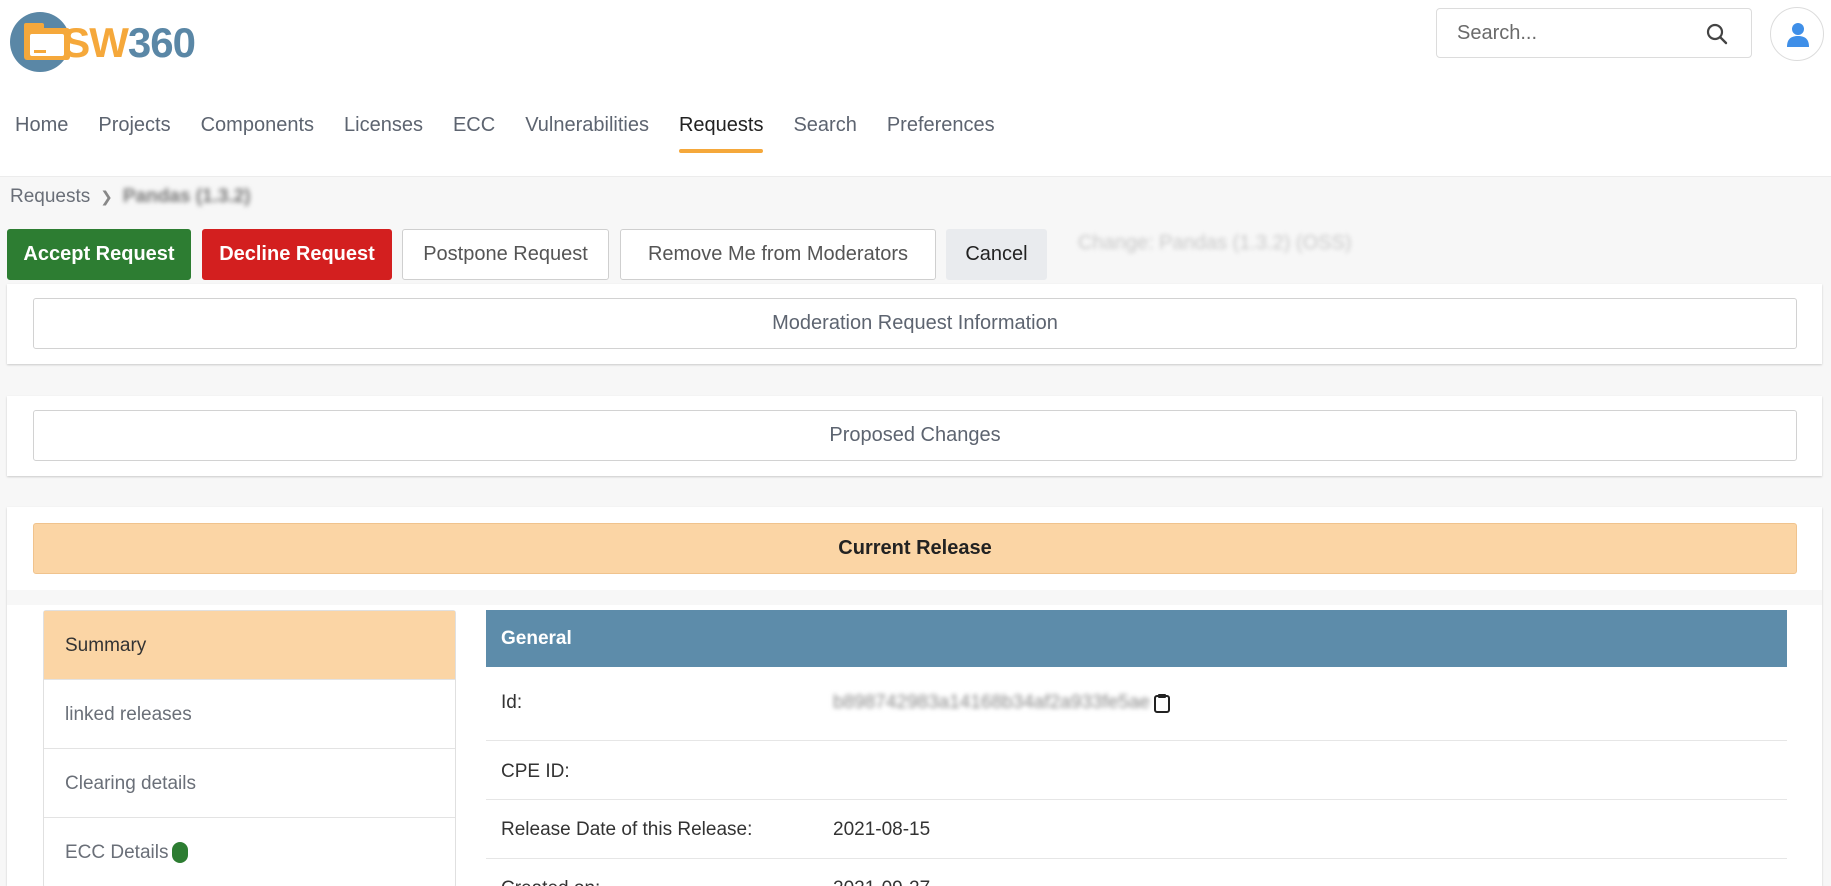  I want to click on postpone-request-button: Postpone Request, so click(505, 254).